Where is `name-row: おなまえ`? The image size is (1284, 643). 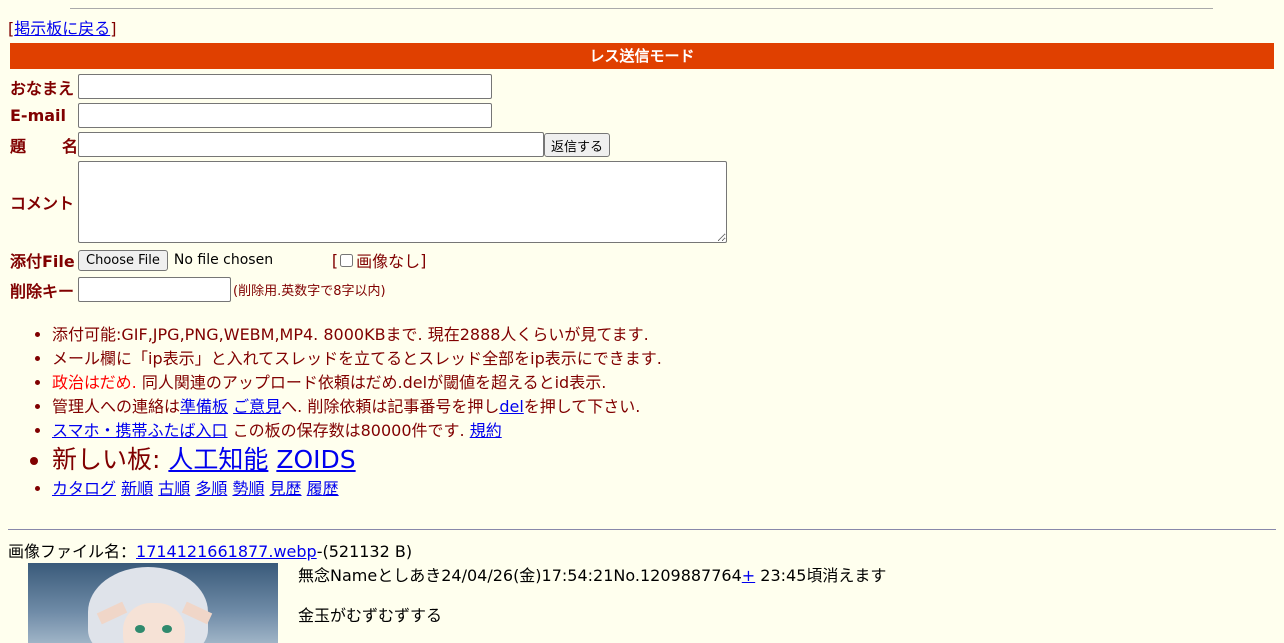
name-row: おなまえ is located at coordinates (251, 86).